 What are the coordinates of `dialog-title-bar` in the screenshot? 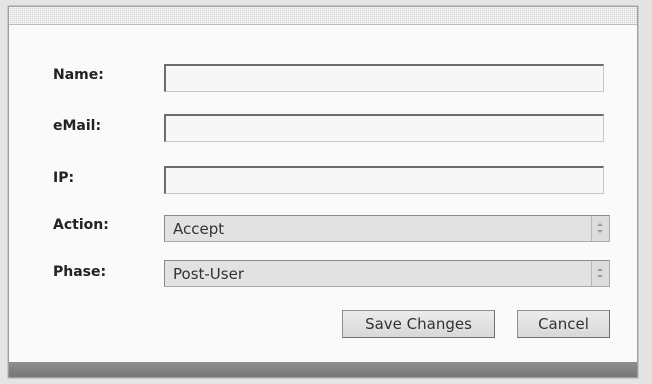 It's located at (323, 16).